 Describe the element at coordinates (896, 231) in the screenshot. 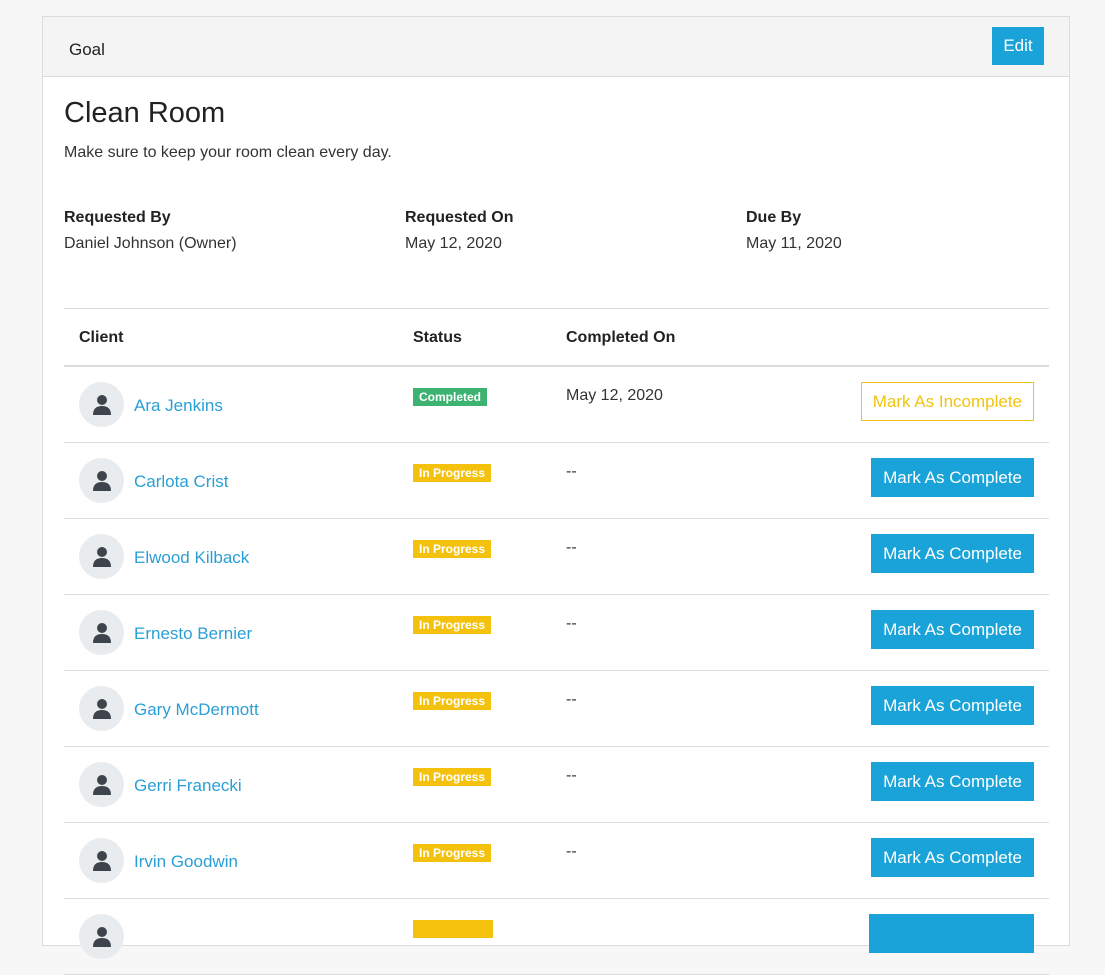

I see `due-by: Due By May 11, 2020` at that location.